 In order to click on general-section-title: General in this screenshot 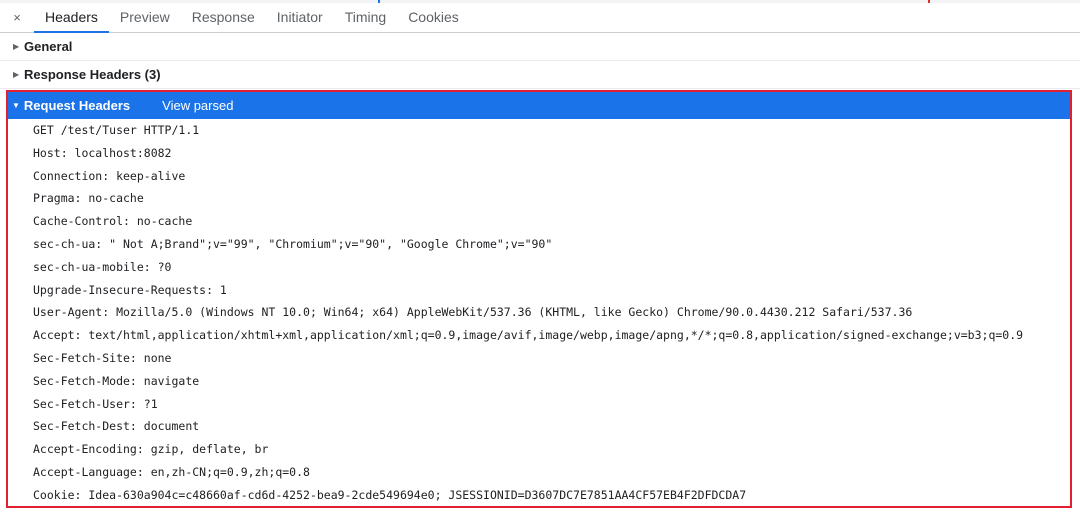, I will do `click(48, 46)`.